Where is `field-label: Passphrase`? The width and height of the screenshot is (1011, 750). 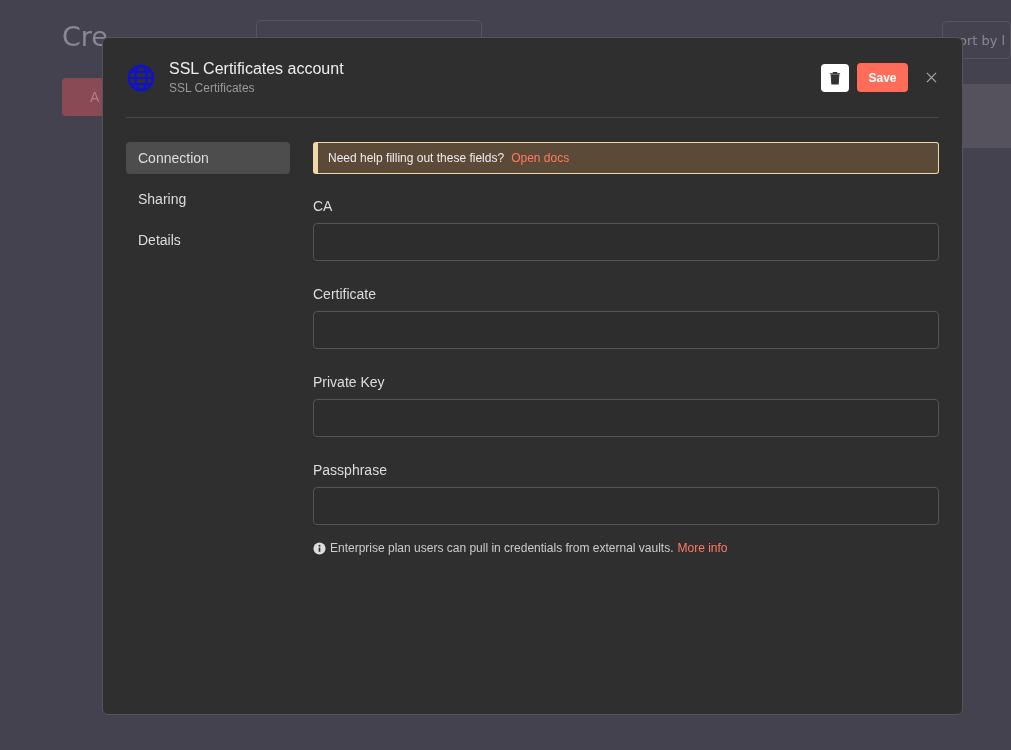
field-label: Passphrase is located at coordinates (350, 470).